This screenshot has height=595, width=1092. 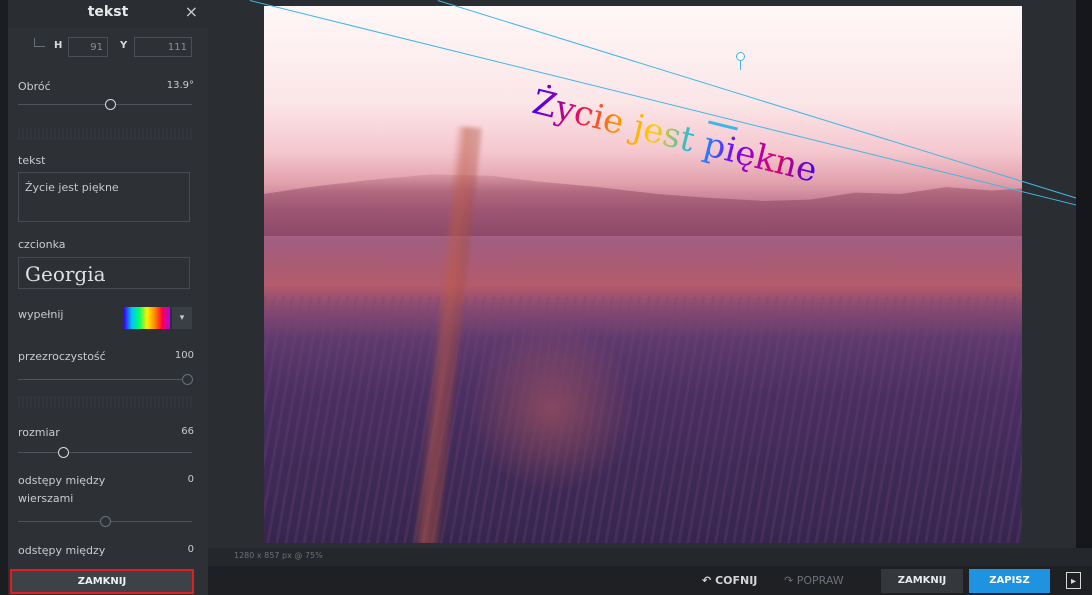 What do you see at coordinates (789, 580) in the screenshot?
I see `redo-icon: ↷` at bounding box center [789, 580].